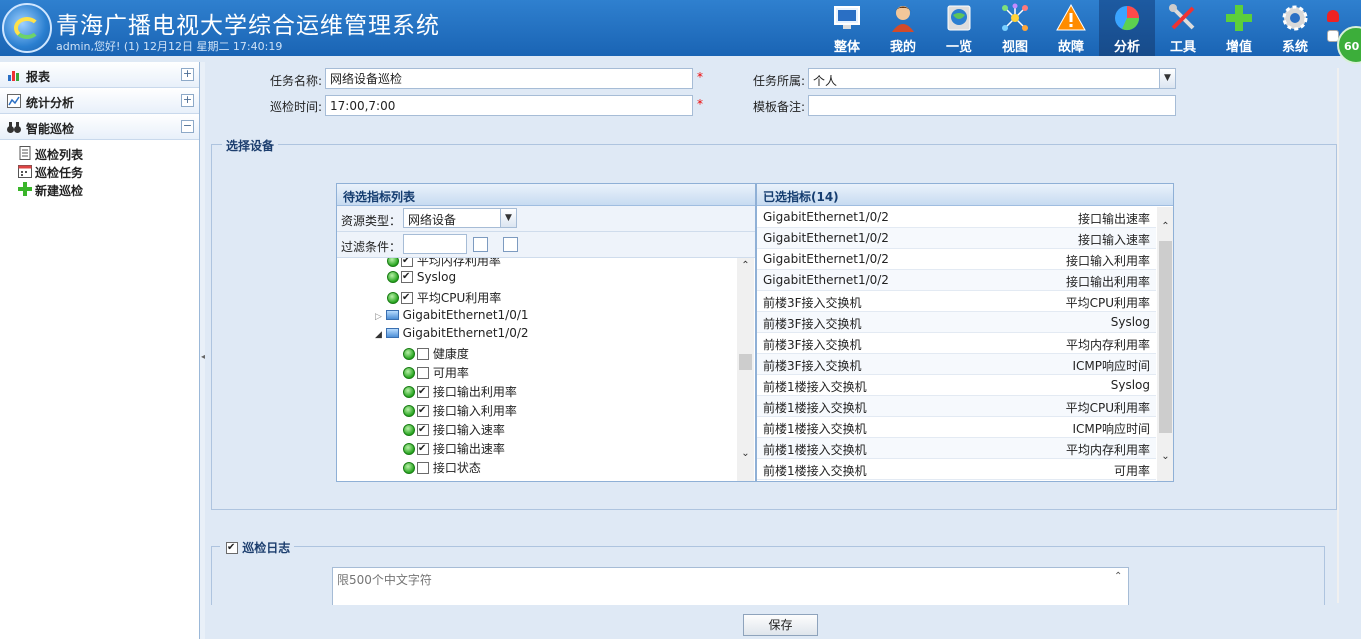 The width and height of the screenshot is (1361, 639). I want to click on alarm-light-icon, so click(1333, 16).